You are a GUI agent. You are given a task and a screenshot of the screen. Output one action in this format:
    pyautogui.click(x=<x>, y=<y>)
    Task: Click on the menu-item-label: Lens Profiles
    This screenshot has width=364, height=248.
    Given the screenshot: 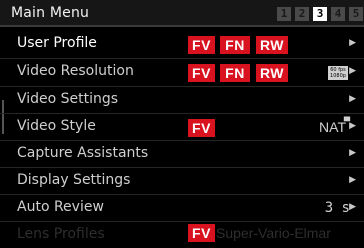 What is the action you would take?
    pyautogui.click(x=61, y=234)
    